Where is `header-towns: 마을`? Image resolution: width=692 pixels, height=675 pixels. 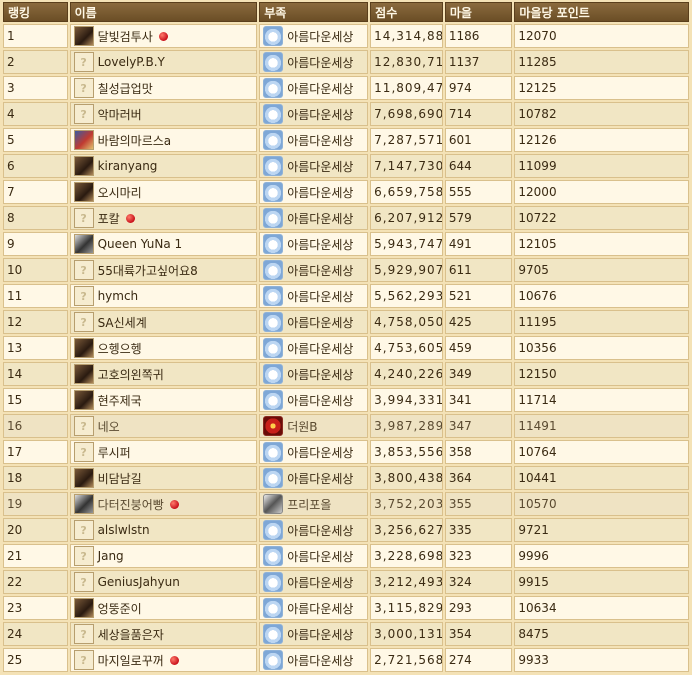
header-towns: 마을 is located at coordinates (478, 12).